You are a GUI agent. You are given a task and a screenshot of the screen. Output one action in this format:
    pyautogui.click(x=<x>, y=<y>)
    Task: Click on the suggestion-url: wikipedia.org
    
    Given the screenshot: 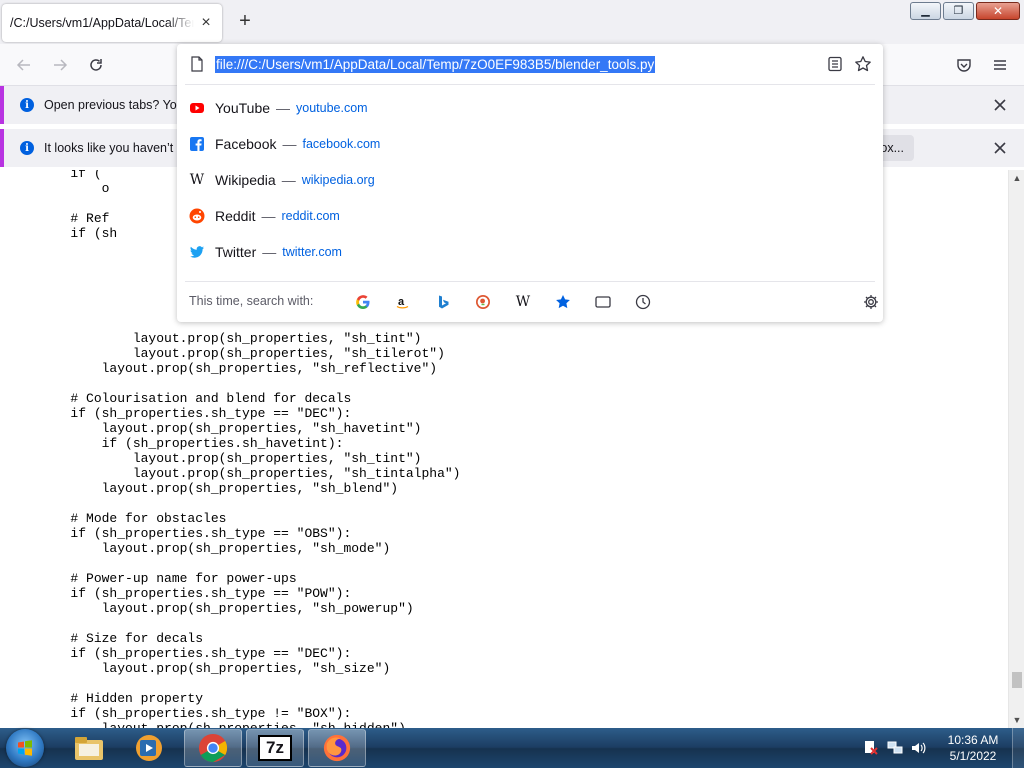 What is the action you would take?
    pyautogui.click(x=338, y=180)
    